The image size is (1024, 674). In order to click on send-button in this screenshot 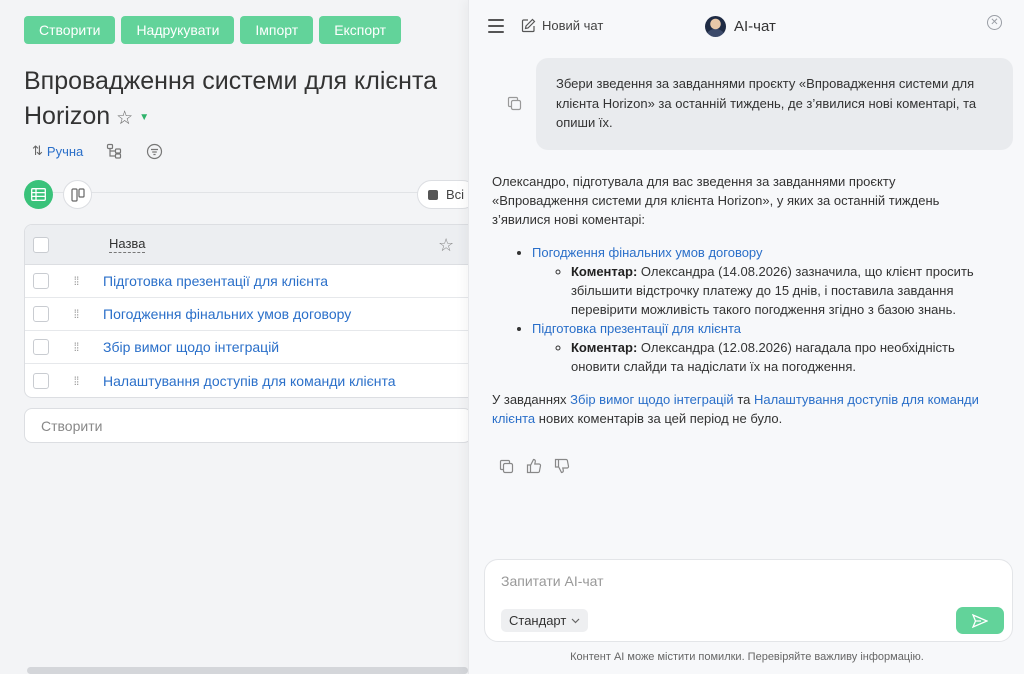, I will do `click(980, 620)`.